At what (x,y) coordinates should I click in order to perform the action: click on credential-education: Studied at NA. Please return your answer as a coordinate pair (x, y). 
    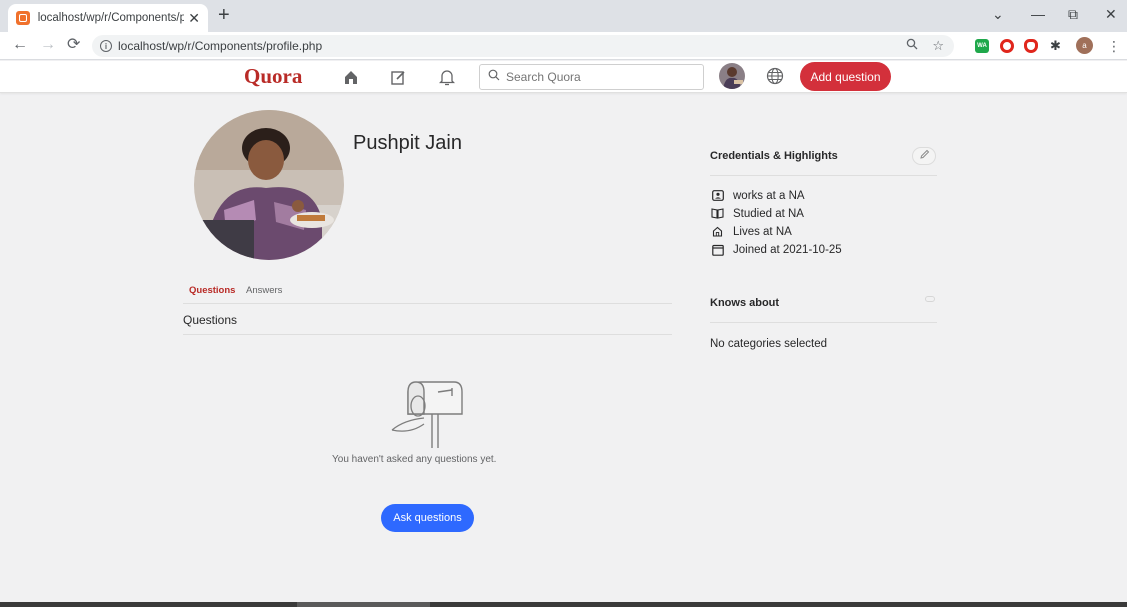
    Looking at the image, I should click on (757, 213).